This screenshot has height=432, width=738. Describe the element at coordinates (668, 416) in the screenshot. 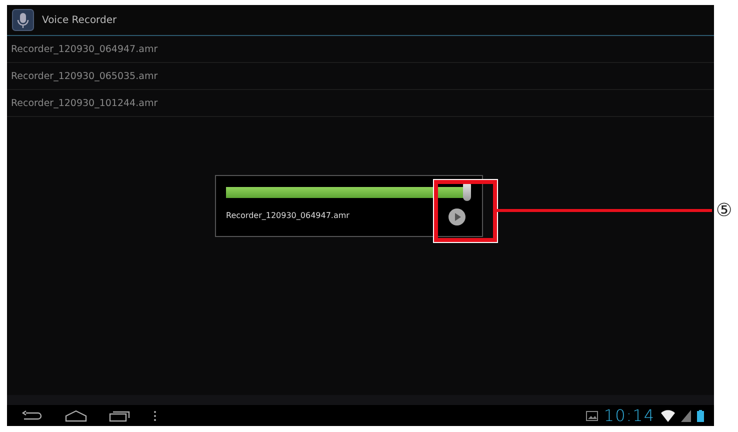

I see `wifi-icon` at that location.